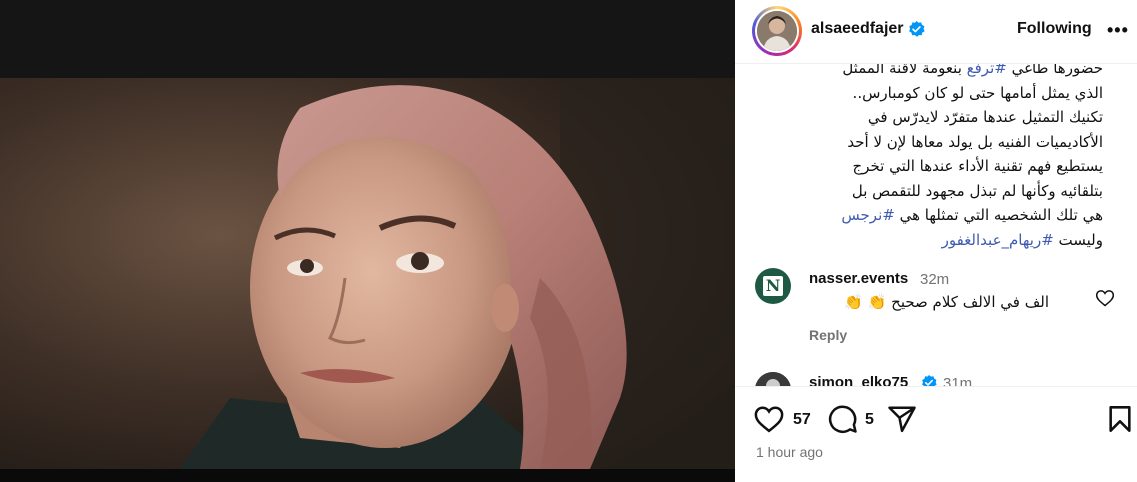 This screenshot has width=1137, height=482. I want to click on author-avatar, so click(777, 31).